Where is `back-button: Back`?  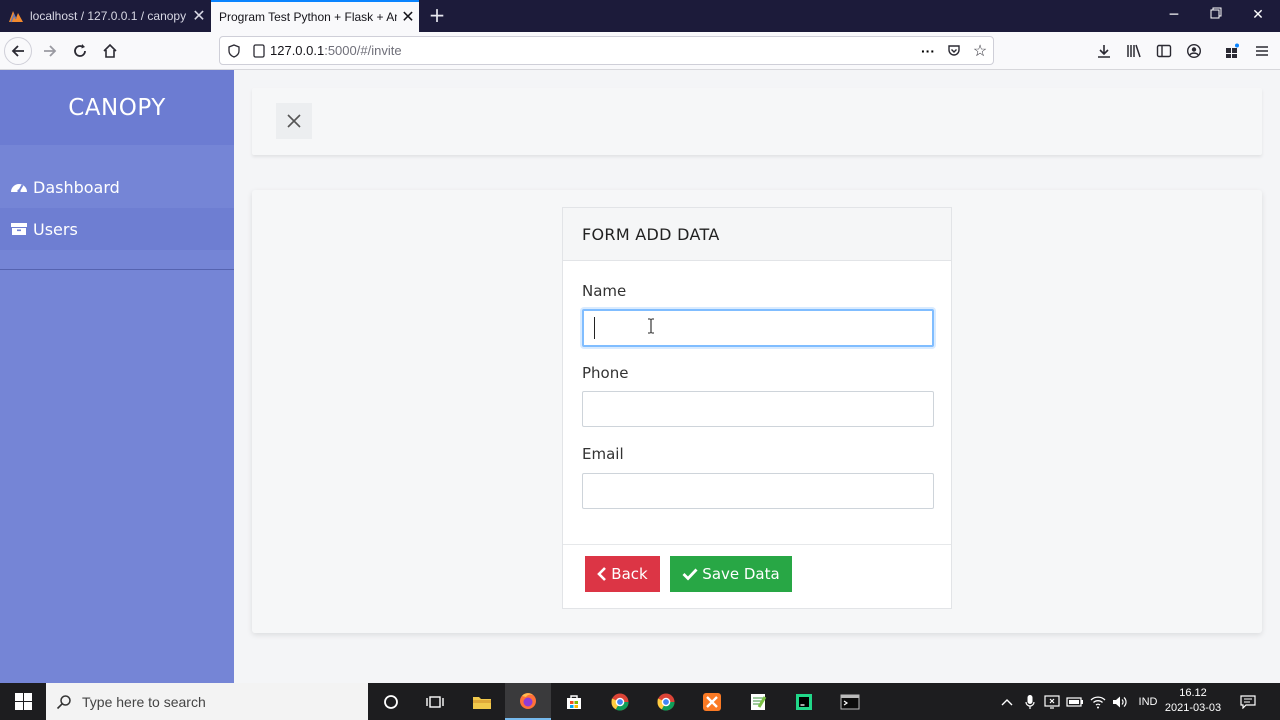
back-button: Back is located at coordinates (622, 574).